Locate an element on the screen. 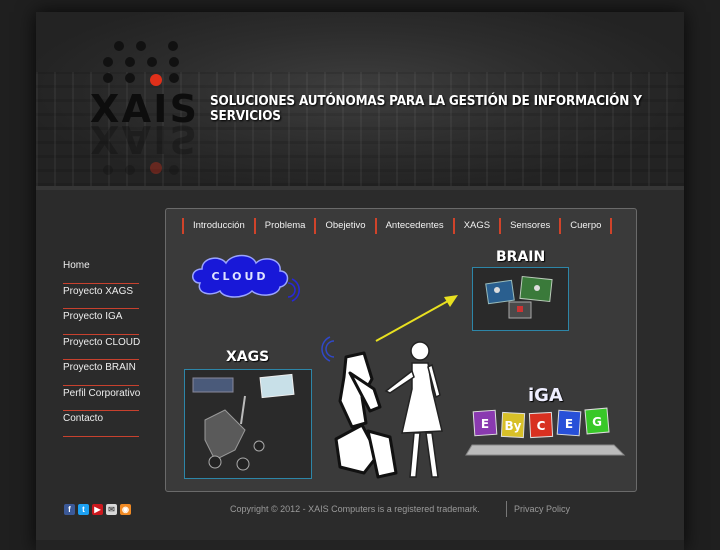  iga-block-1: E is located at coordinates (485, 424).